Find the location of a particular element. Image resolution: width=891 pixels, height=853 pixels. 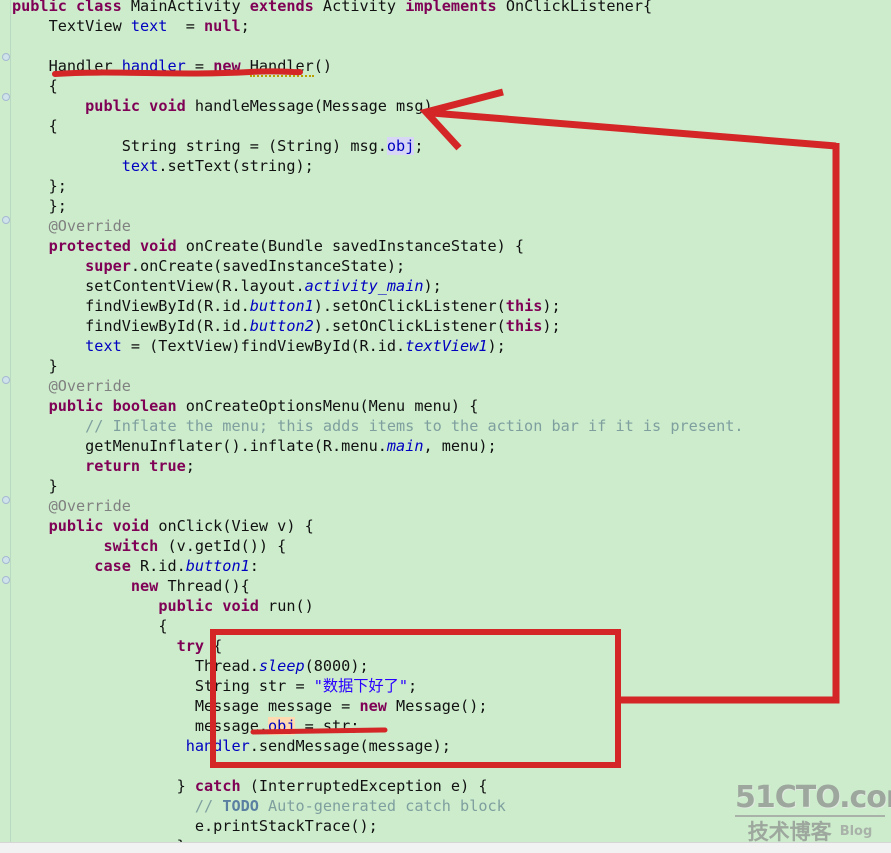

code-token: : is located at coordinates (254, 566).